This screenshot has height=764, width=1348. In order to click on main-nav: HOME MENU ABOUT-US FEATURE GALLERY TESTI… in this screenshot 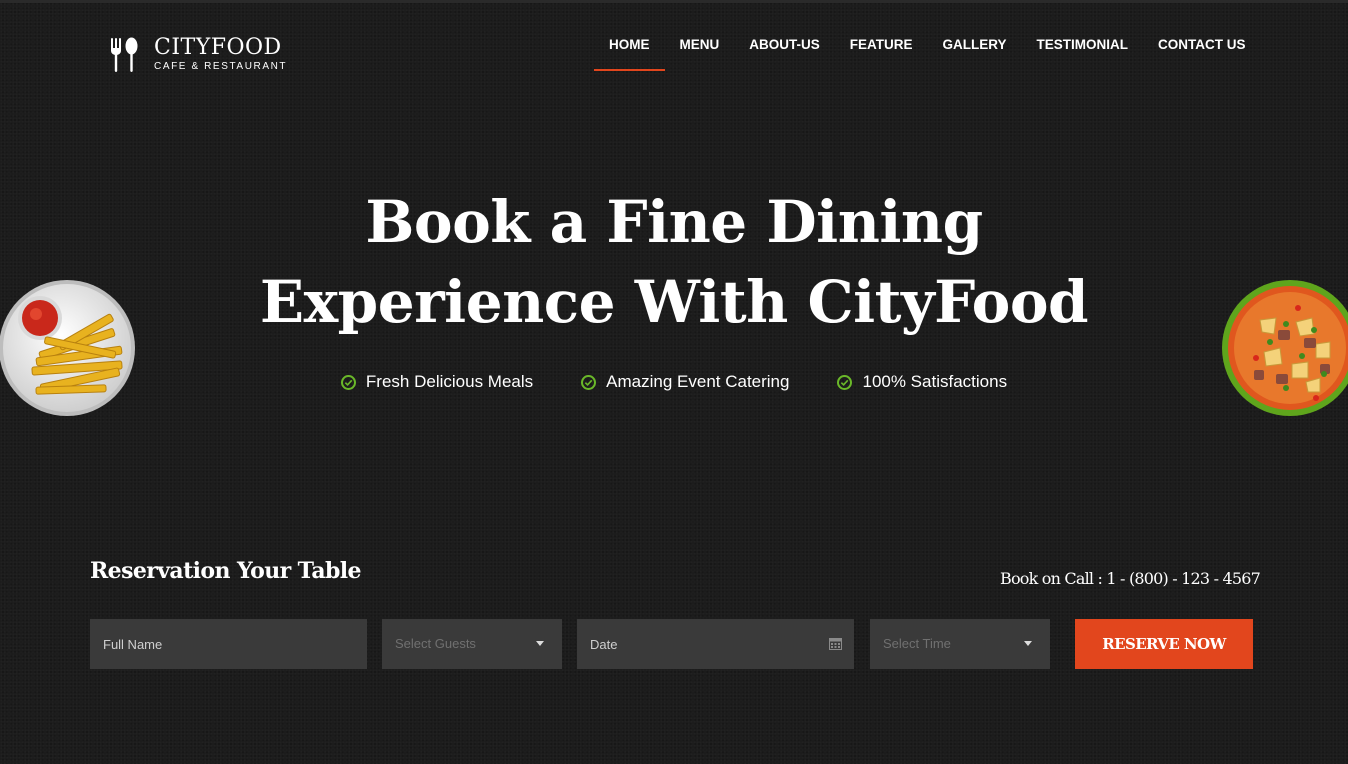, I will do `click(927, 54)`.